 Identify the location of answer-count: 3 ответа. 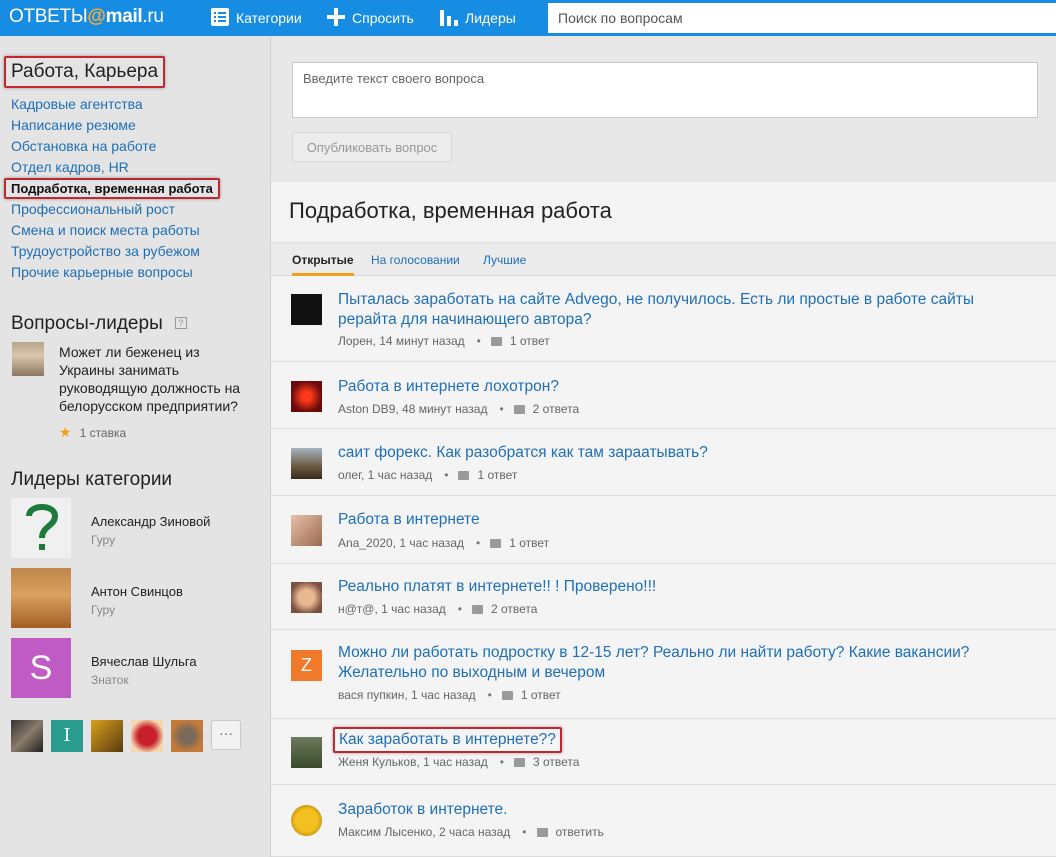
(556, 762).